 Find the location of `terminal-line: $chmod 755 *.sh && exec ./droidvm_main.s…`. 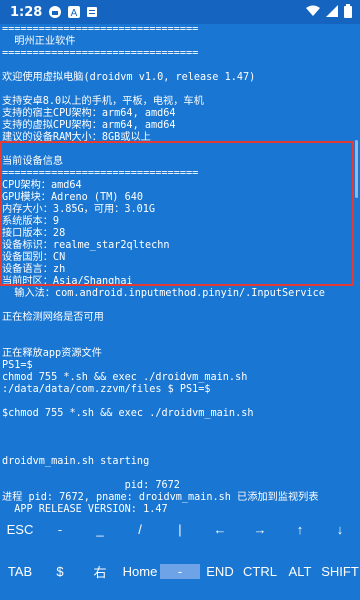

terminal-line: $chmod 755 *.sh && exec ./droidvm_main.s… is located at coordinates (128, 413).